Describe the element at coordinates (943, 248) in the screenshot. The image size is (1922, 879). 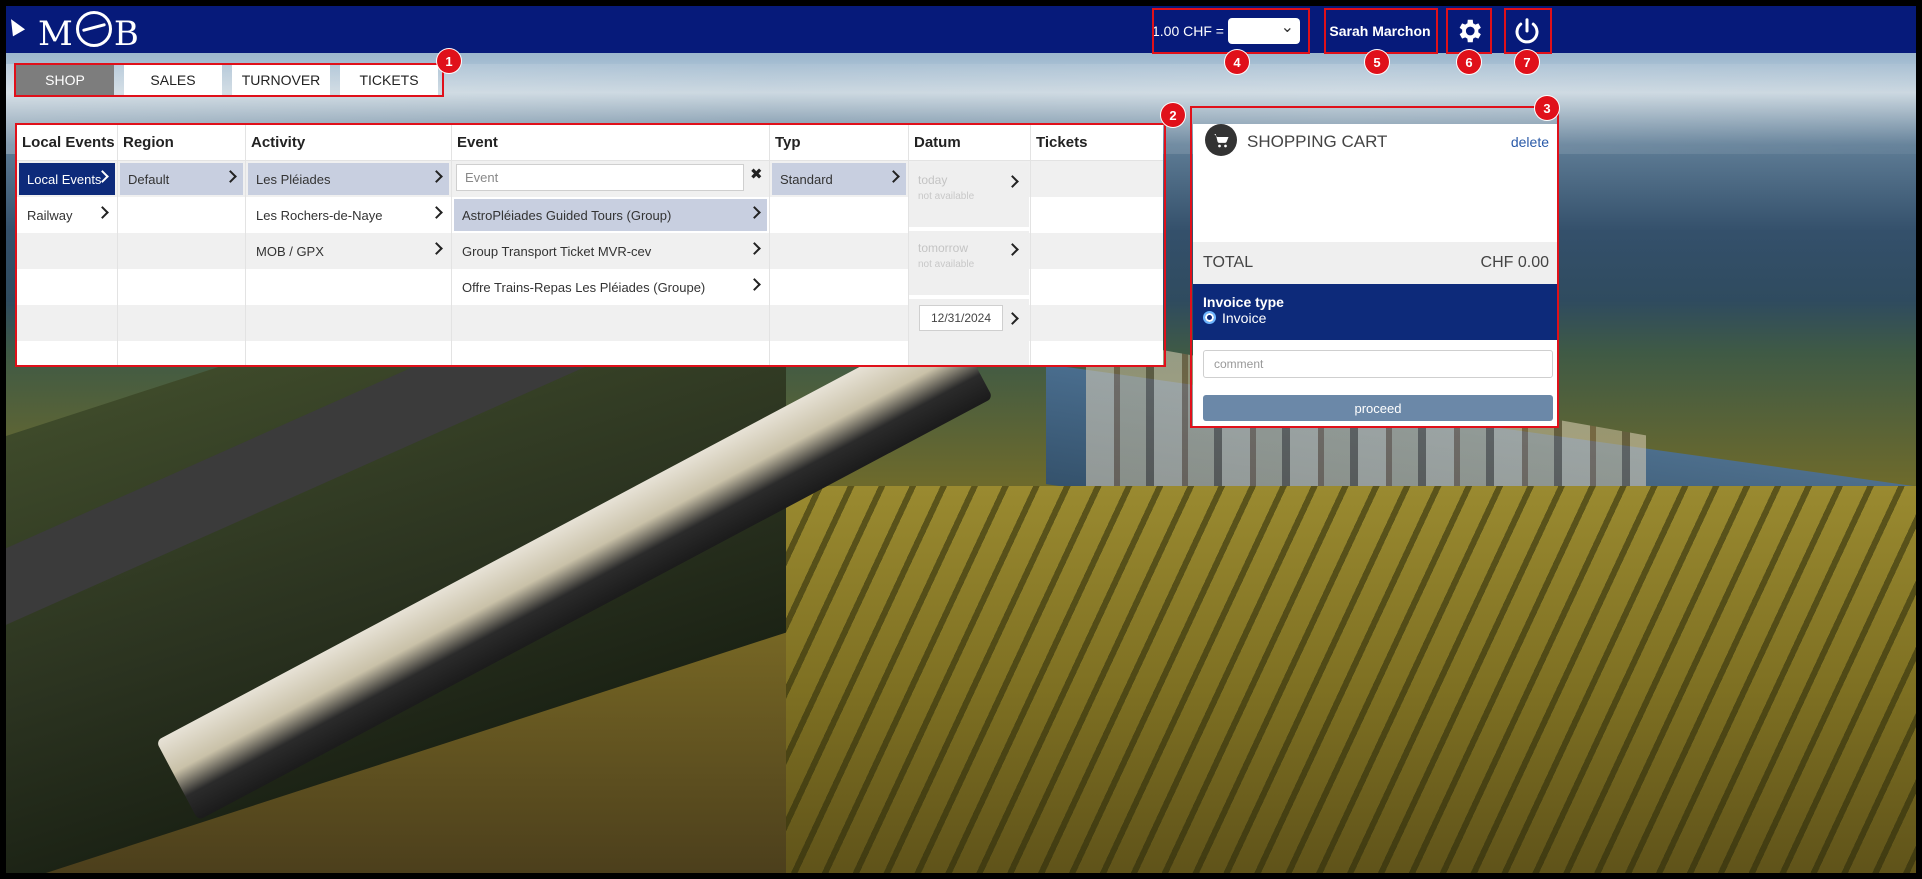
I see `date-option-label: tomorrow` at that location.